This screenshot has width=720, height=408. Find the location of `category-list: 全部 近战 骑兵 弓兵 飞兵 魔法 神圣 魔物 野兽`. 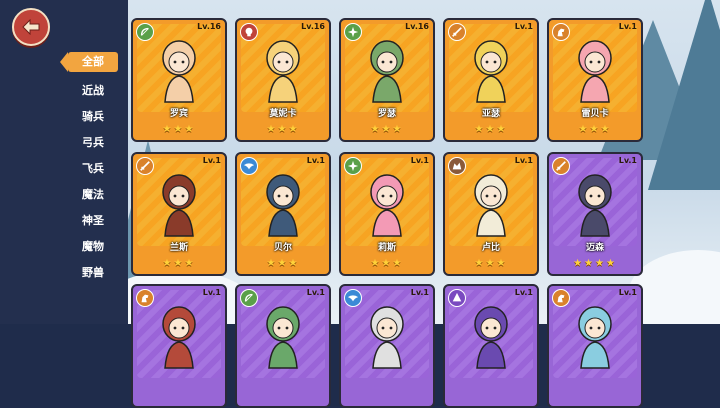

category-list: 全部 近战 骑兵 弓兵 飞兵 魔法 神圣 魔物 野兽 is located at coordinates (64, 169).